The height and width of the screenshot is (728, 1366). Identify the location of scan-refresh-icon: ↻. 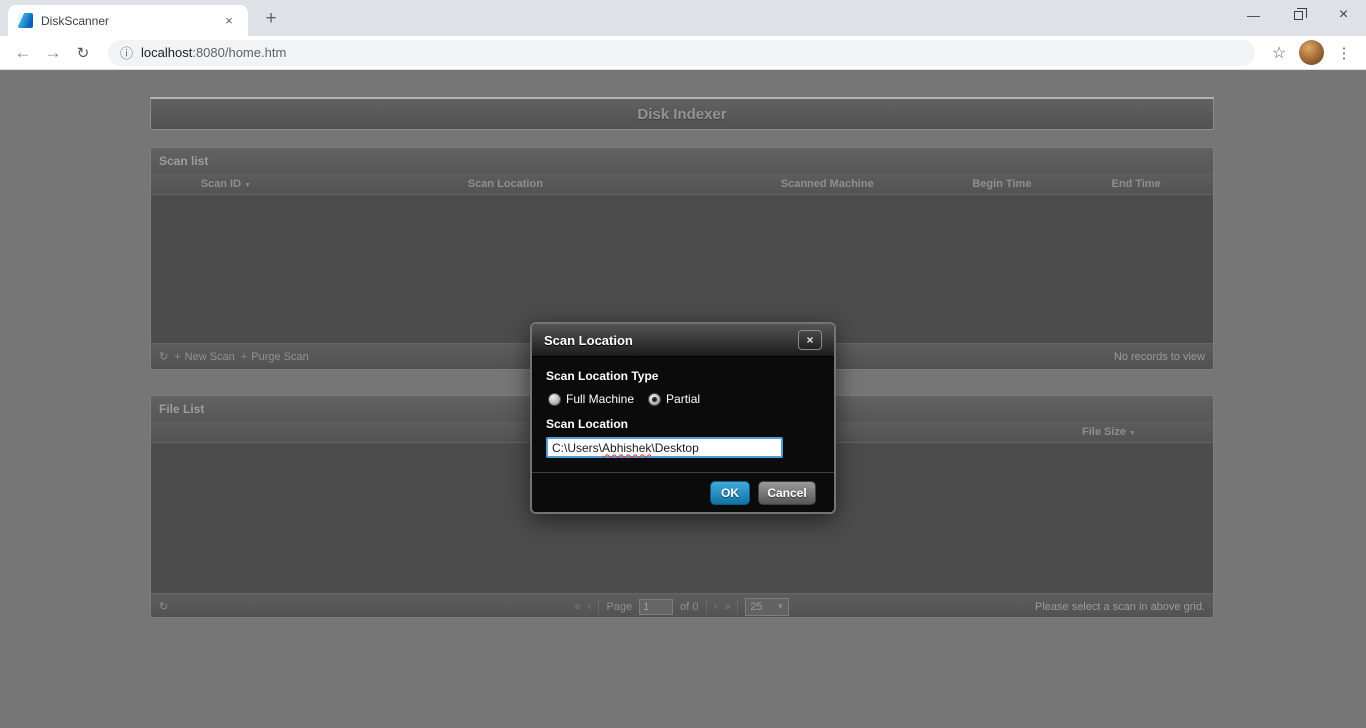
(163, 356).